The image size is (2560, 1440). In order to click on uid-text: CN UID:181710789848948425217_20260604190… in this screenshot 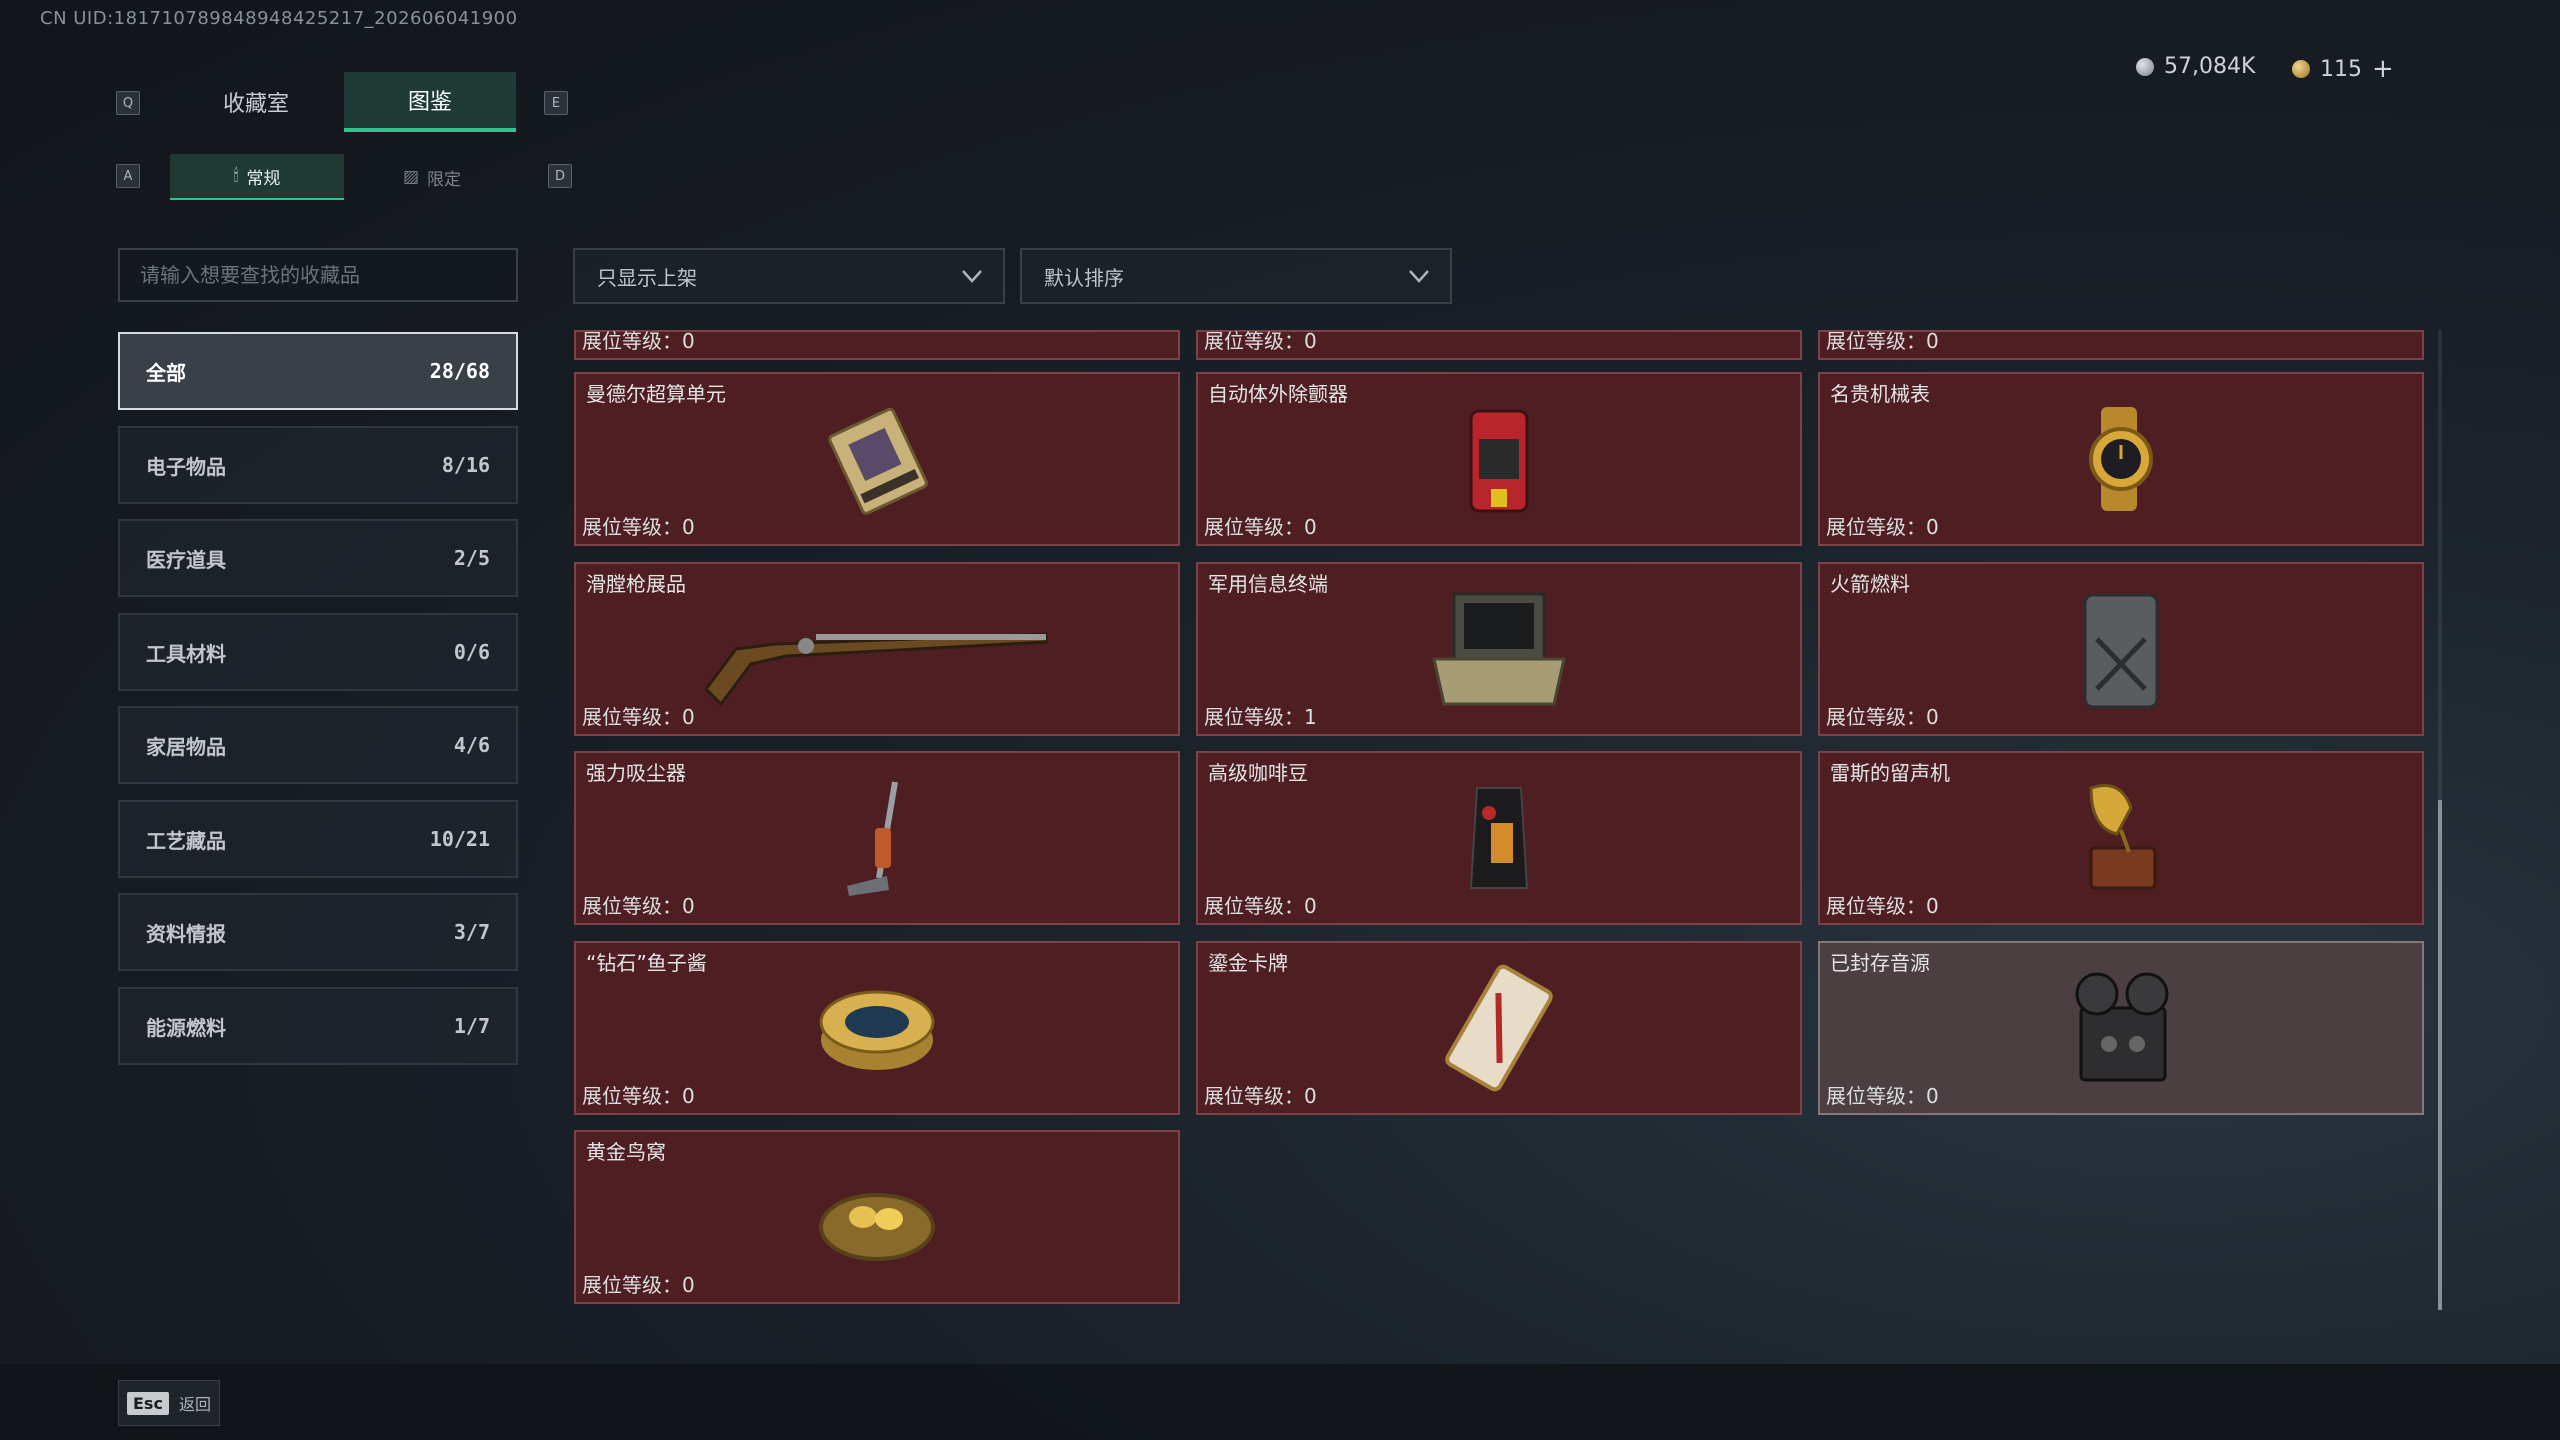, I will do `click(279, 18)`.